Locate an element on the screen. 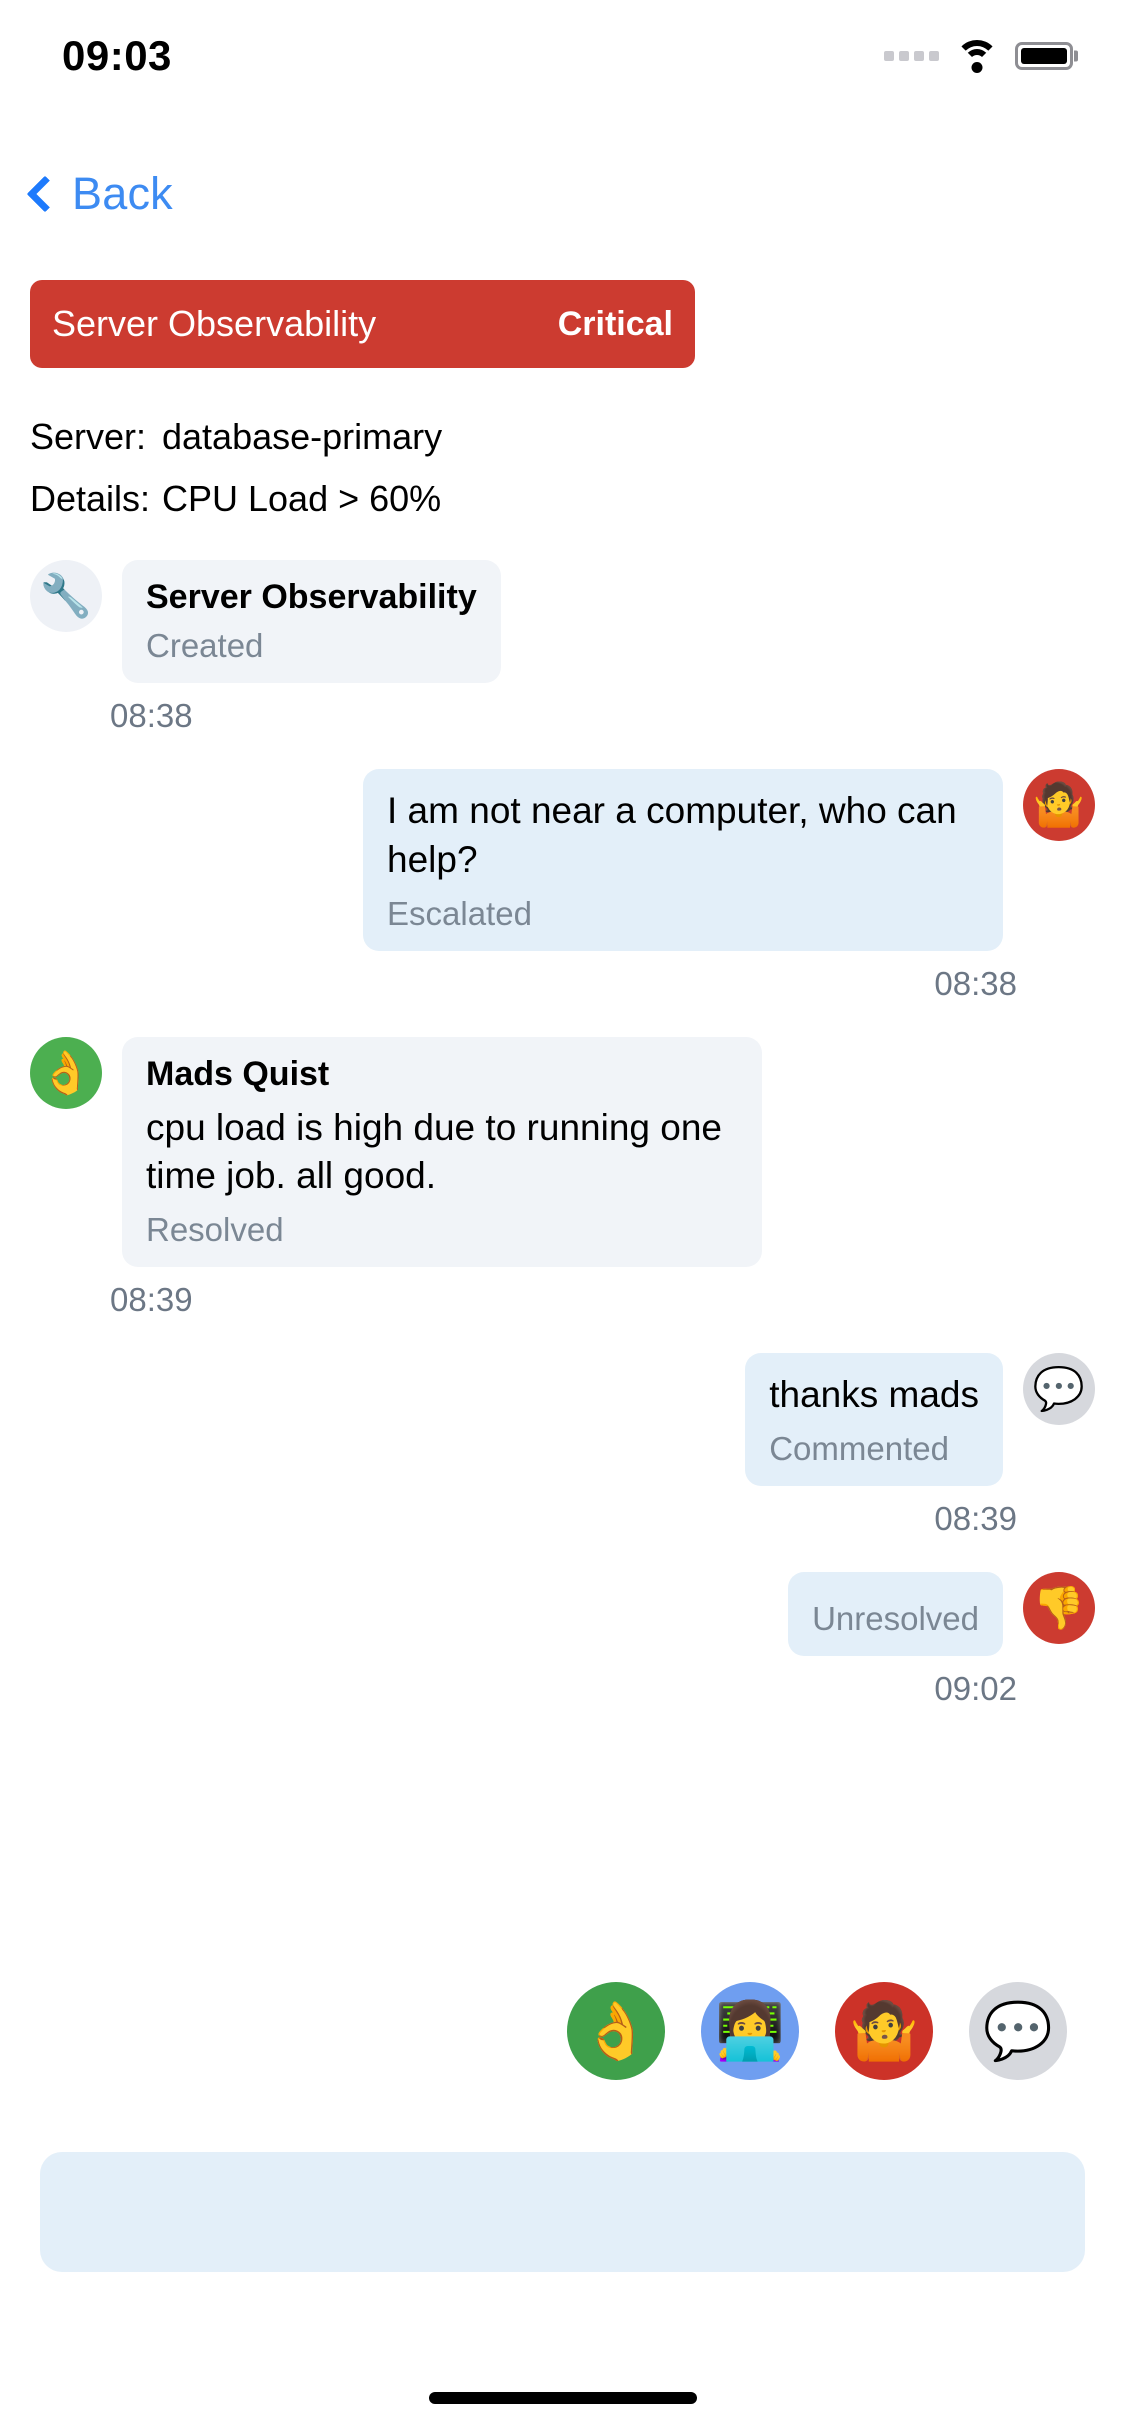  message-item: Unresolved 👎 09:02 is located at coordinates (562, 1640).